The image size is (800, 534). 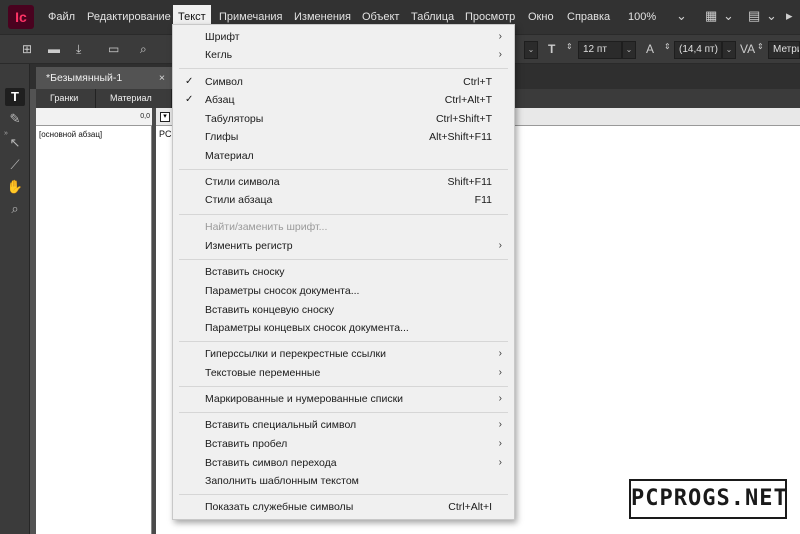 I want to click on open-icon: ▬, so click(x=54, y=49).